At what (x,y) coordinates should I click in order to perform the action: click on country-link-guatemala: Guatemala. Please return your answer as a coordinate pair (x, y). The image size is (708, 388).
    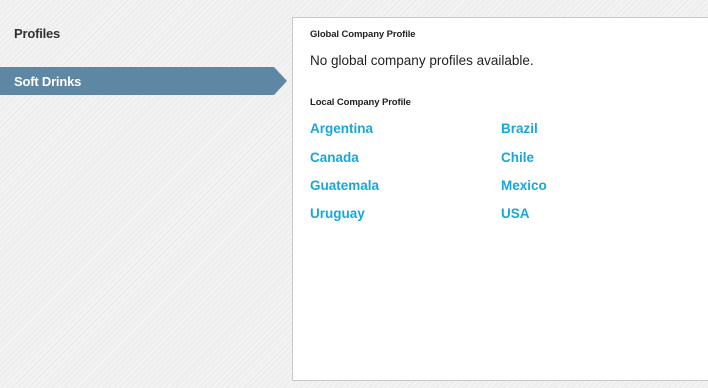
    Looking at the image, I should click on (344, 185).